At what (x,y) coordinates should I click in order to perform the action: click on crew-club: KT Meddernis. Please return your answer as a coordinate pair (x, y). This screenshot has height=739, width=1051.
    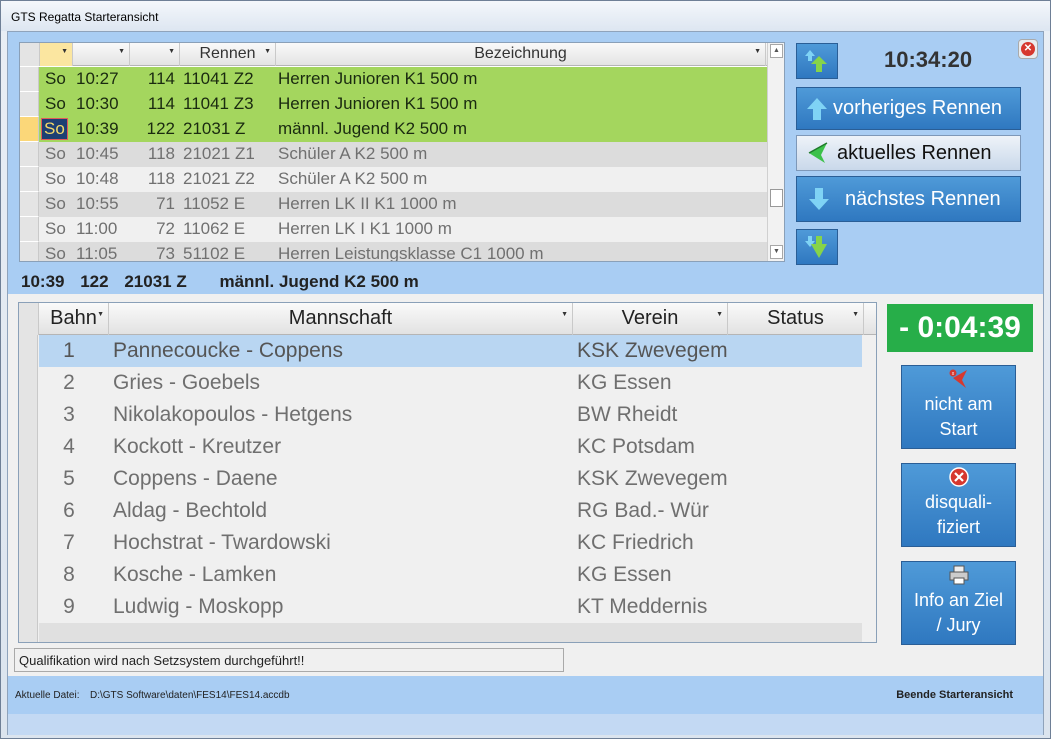
    Looking at the image, I should click on (642, 606).